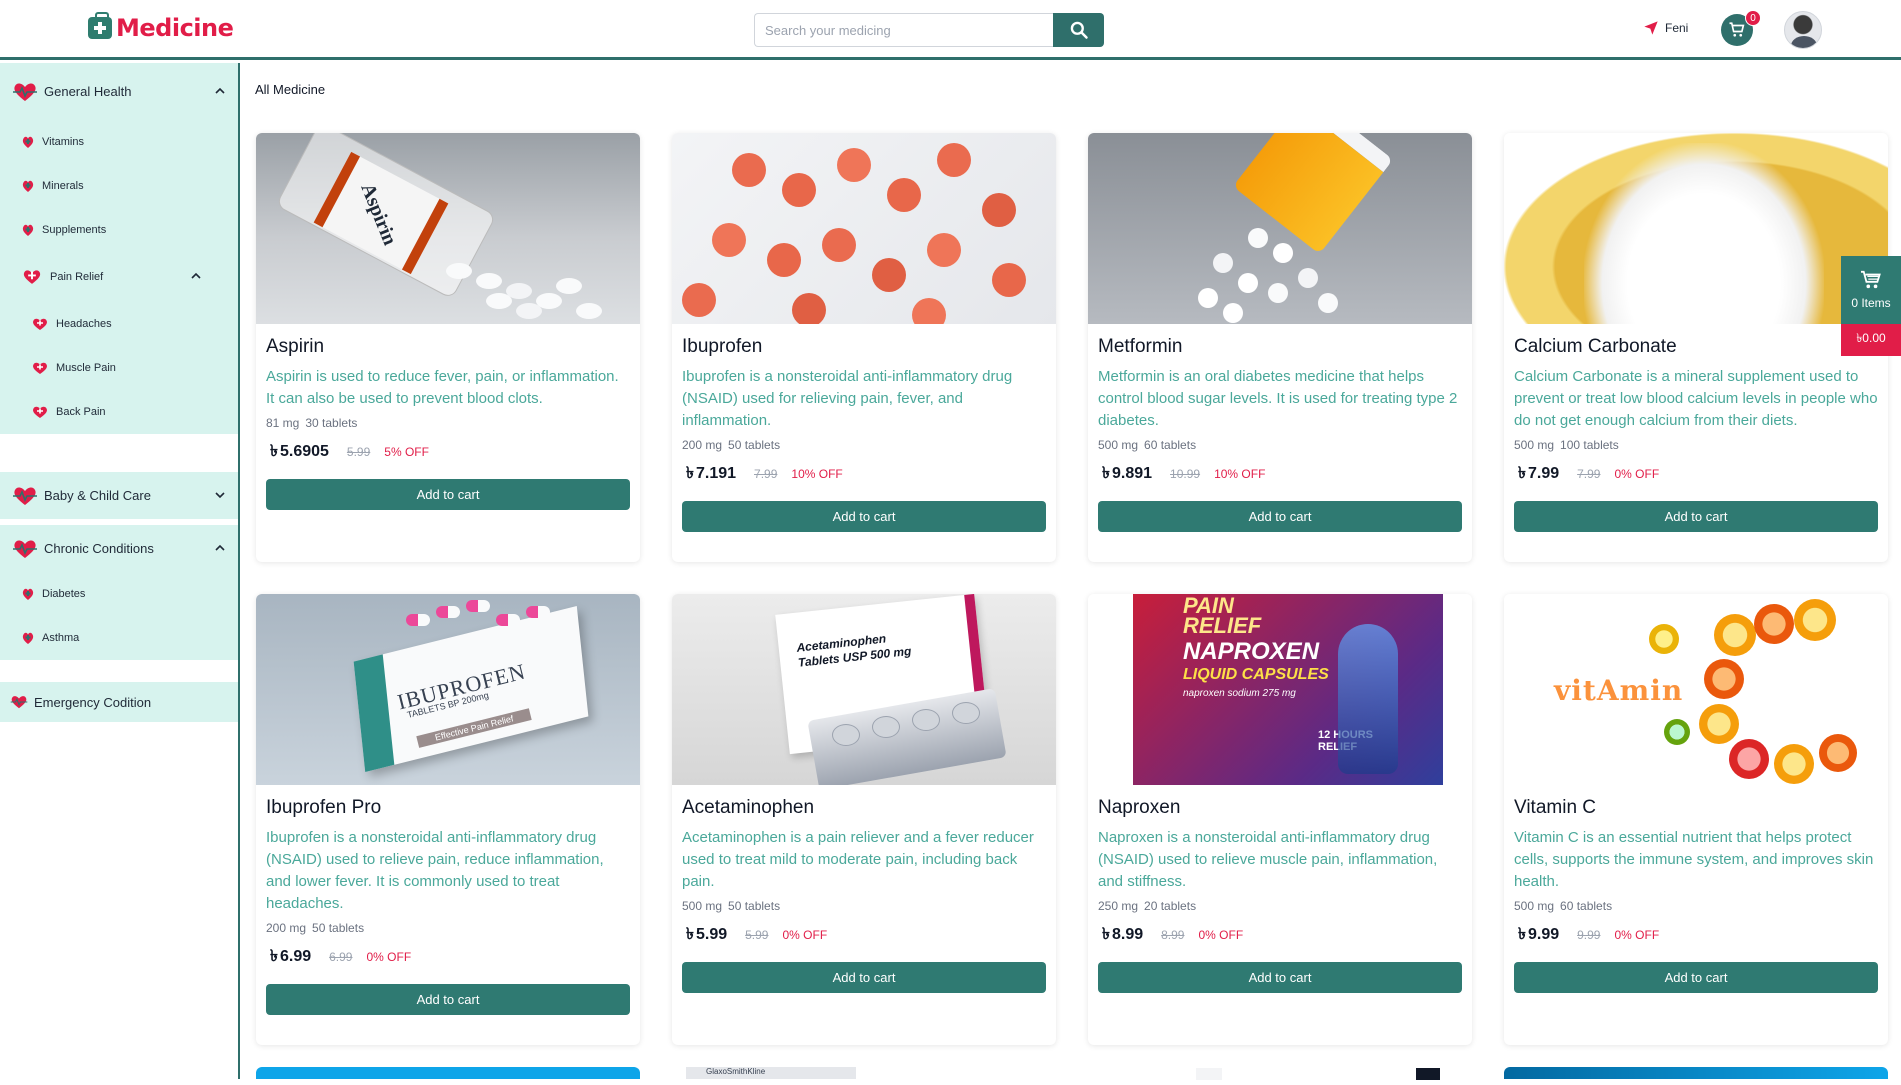 The height and width of the screenshot is (1085, 1901). I want to click on location-arrow-icon, so click(1651, 28).